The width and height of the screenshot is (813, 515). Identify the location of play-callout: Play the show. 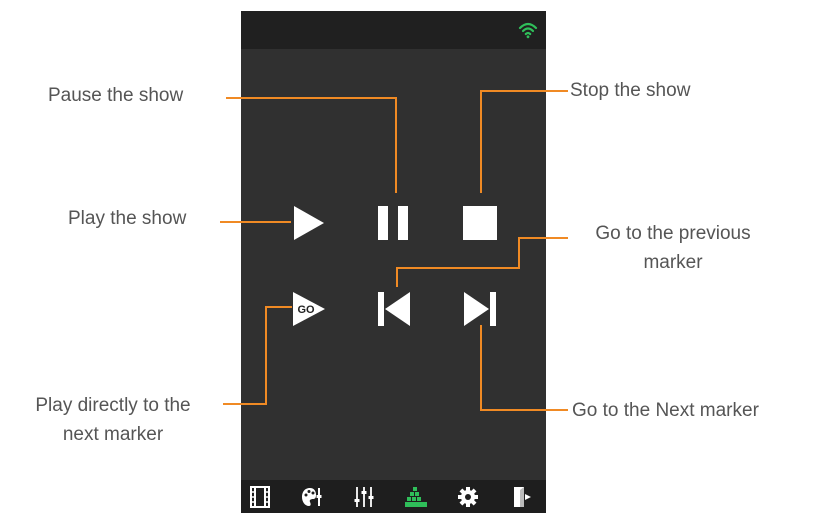
(127, 218).